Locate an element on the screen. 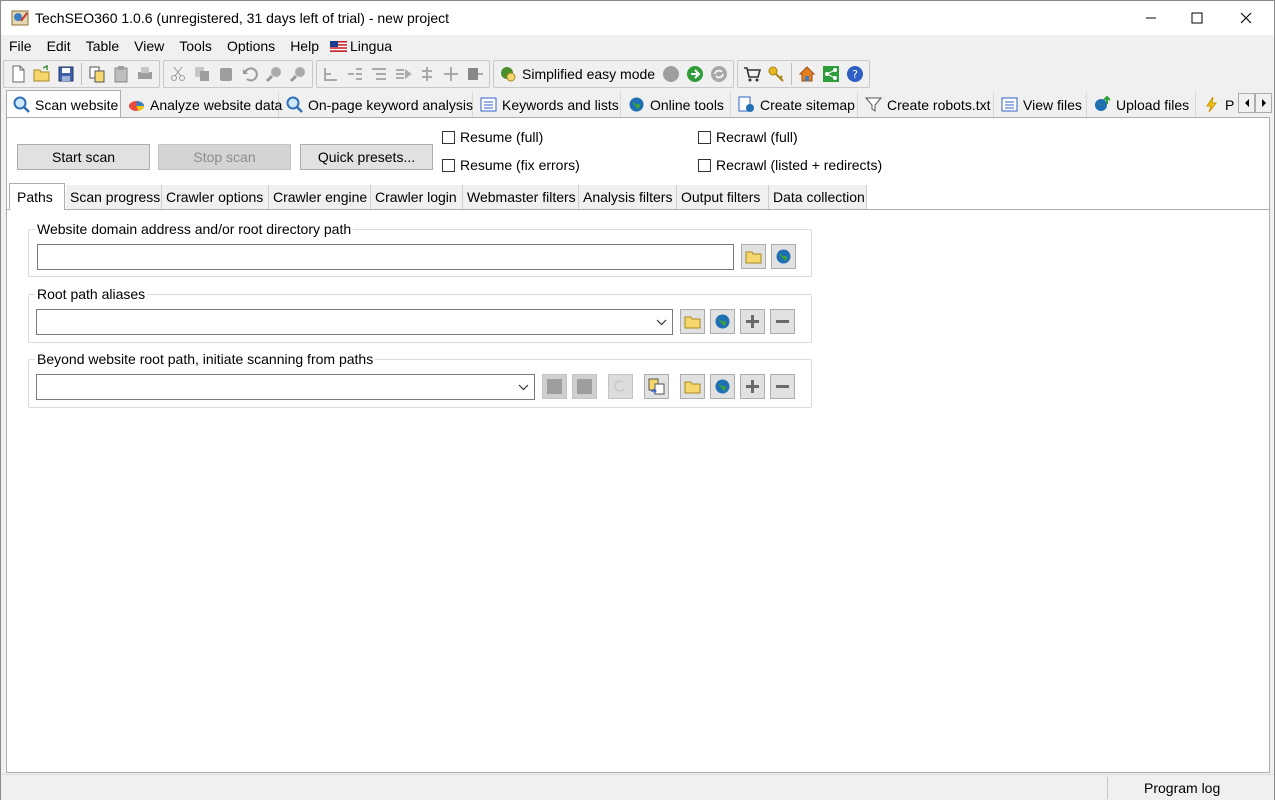  minus-icon is located at coordinates (782, 386).